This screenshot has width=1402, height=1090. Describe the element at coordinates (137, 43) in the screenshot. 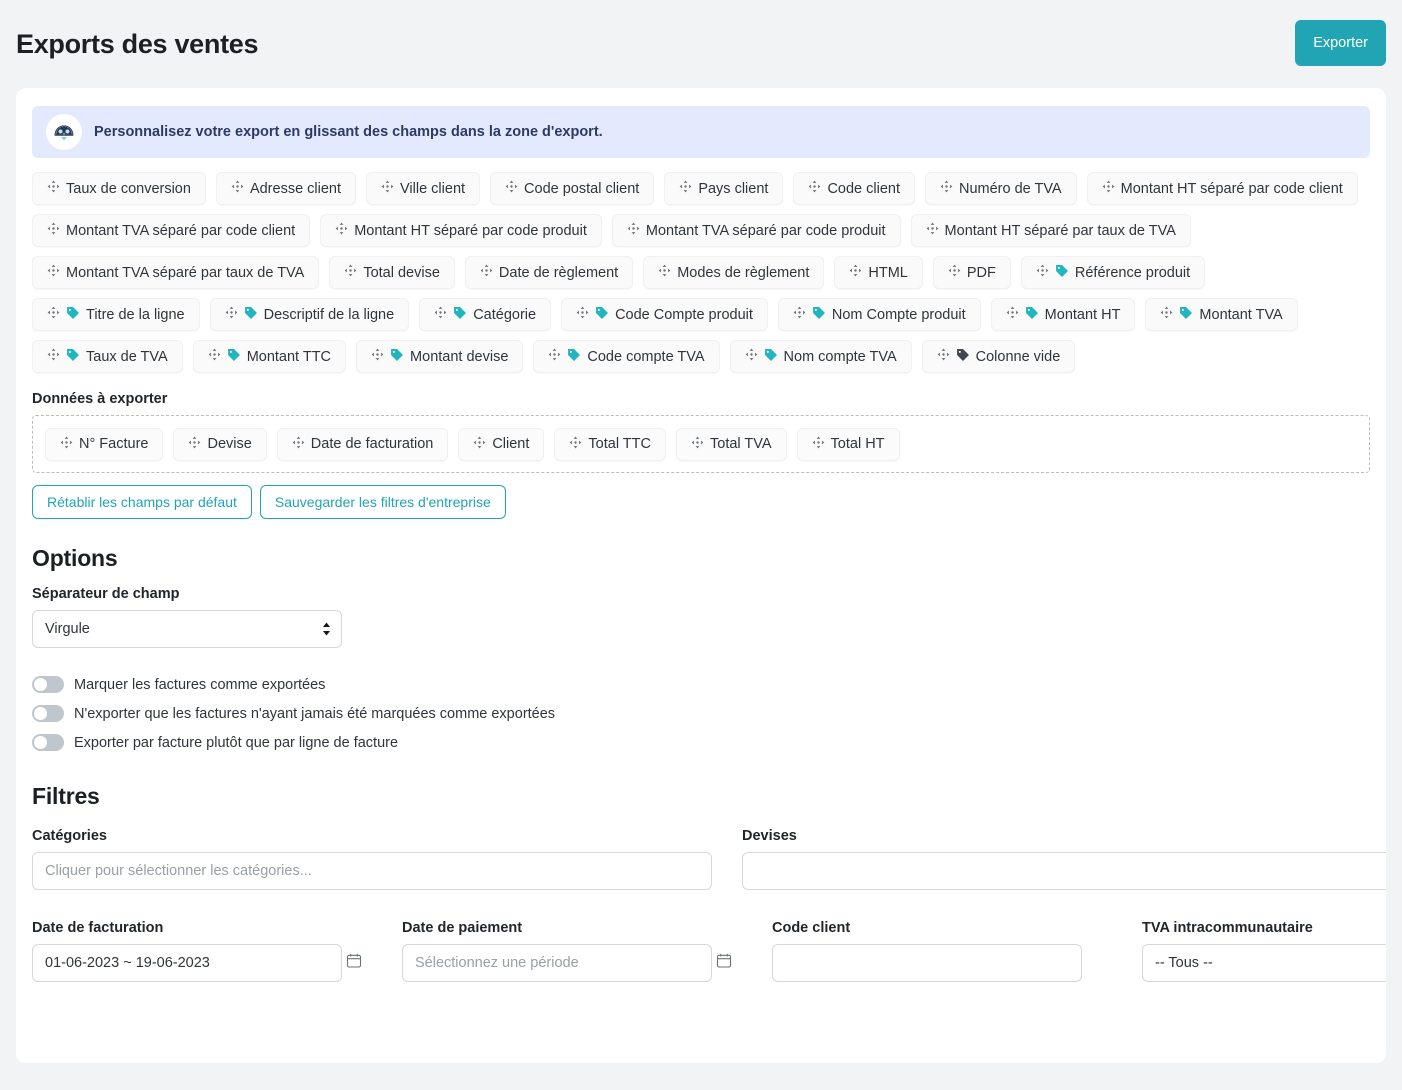

I see `page-title: Exports des ventes` at that location.